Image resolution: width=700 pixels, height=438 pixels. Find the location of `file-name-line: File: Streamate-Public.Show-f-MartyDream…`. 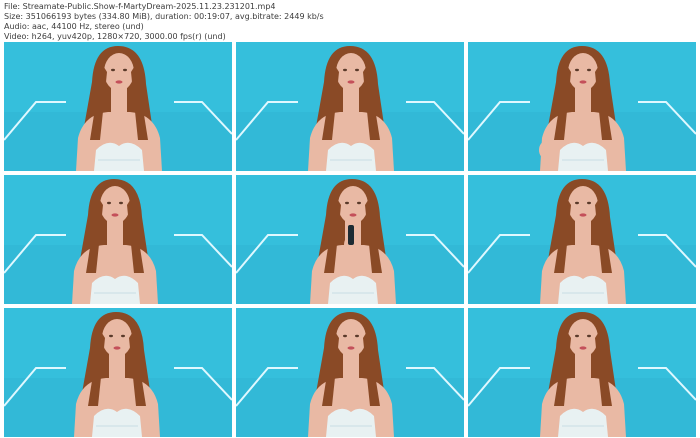

file-name-line: File: Streamate-Public.Show-f-MartyDream… is located at coordinates (140, 6).